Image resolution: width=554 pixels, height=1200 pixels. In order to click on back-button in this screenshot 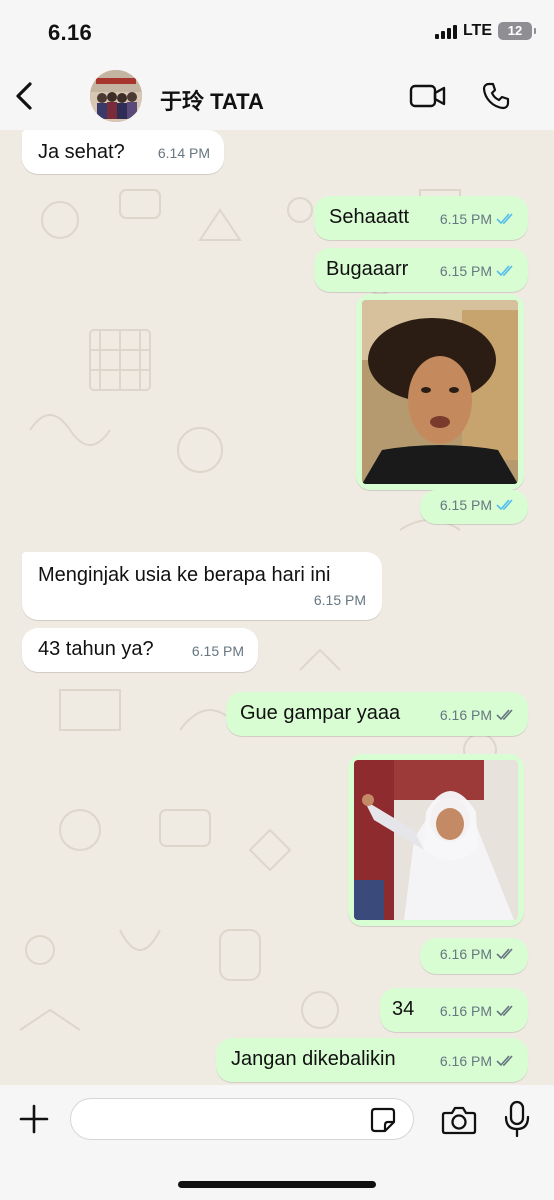, I will do `click(24, 96)`.